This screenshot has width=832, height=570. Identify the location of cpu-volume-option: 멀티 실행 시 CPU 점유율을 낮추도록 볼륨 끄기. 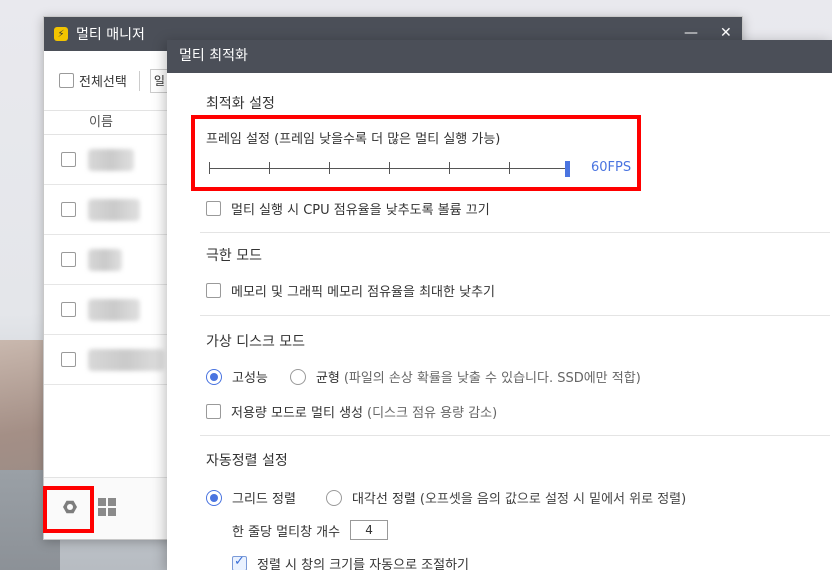
(348, 208).